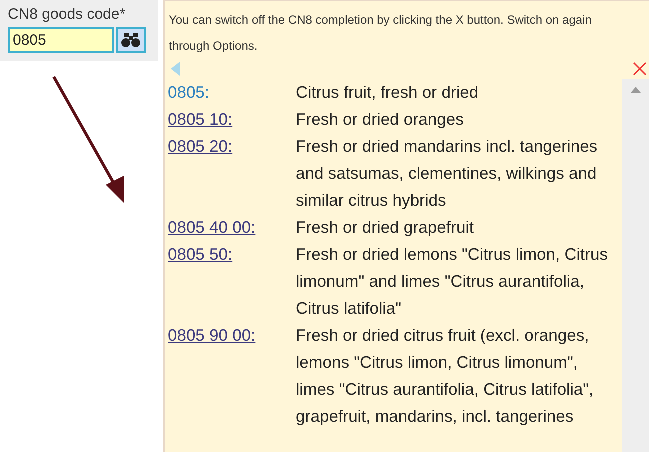 The height and width of the screenshot is (452, 649). I want to click on scroll-up-icon, so click(635, 90).